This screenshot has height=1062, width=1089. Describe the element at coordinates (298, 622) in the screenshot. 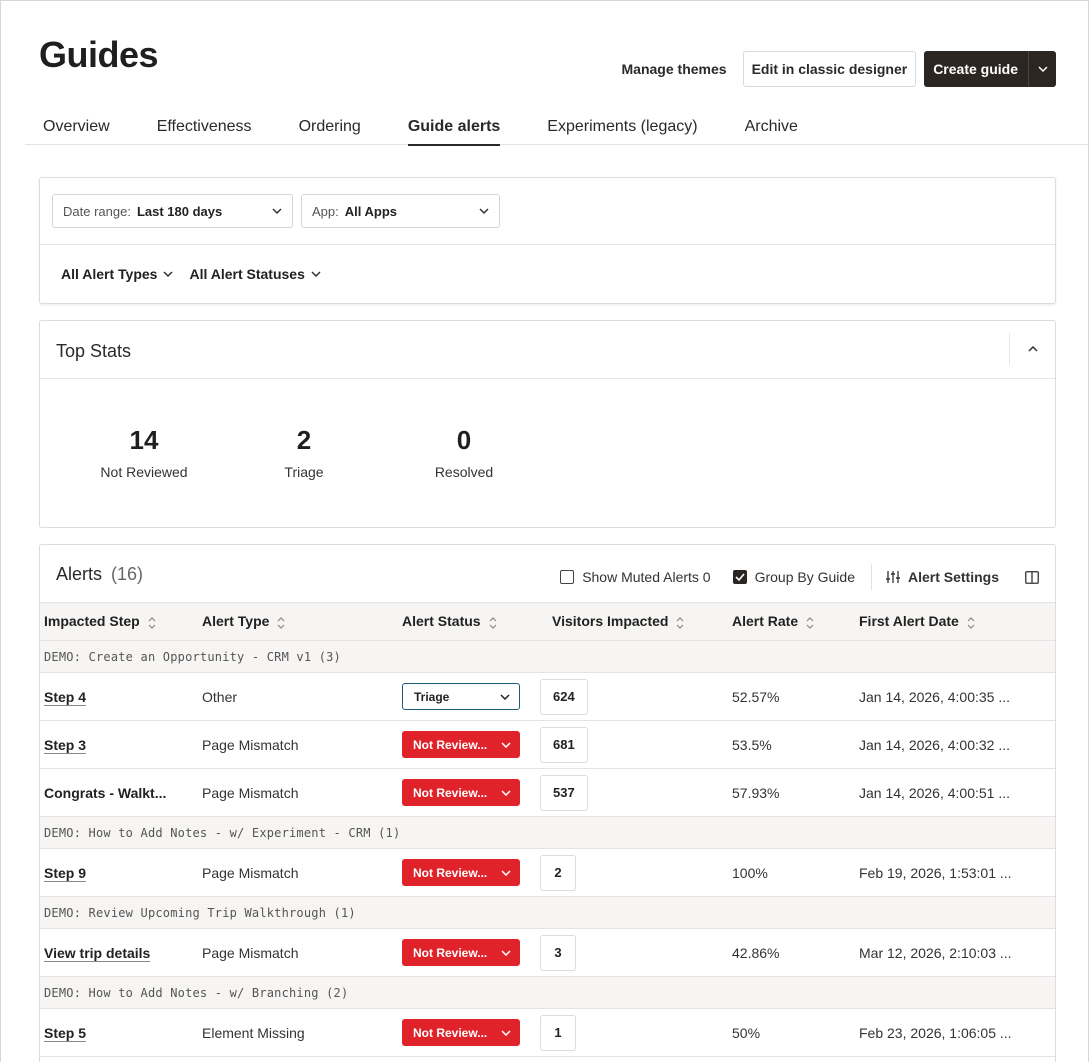

I see `col-alert-type: Alert Type` at that location.